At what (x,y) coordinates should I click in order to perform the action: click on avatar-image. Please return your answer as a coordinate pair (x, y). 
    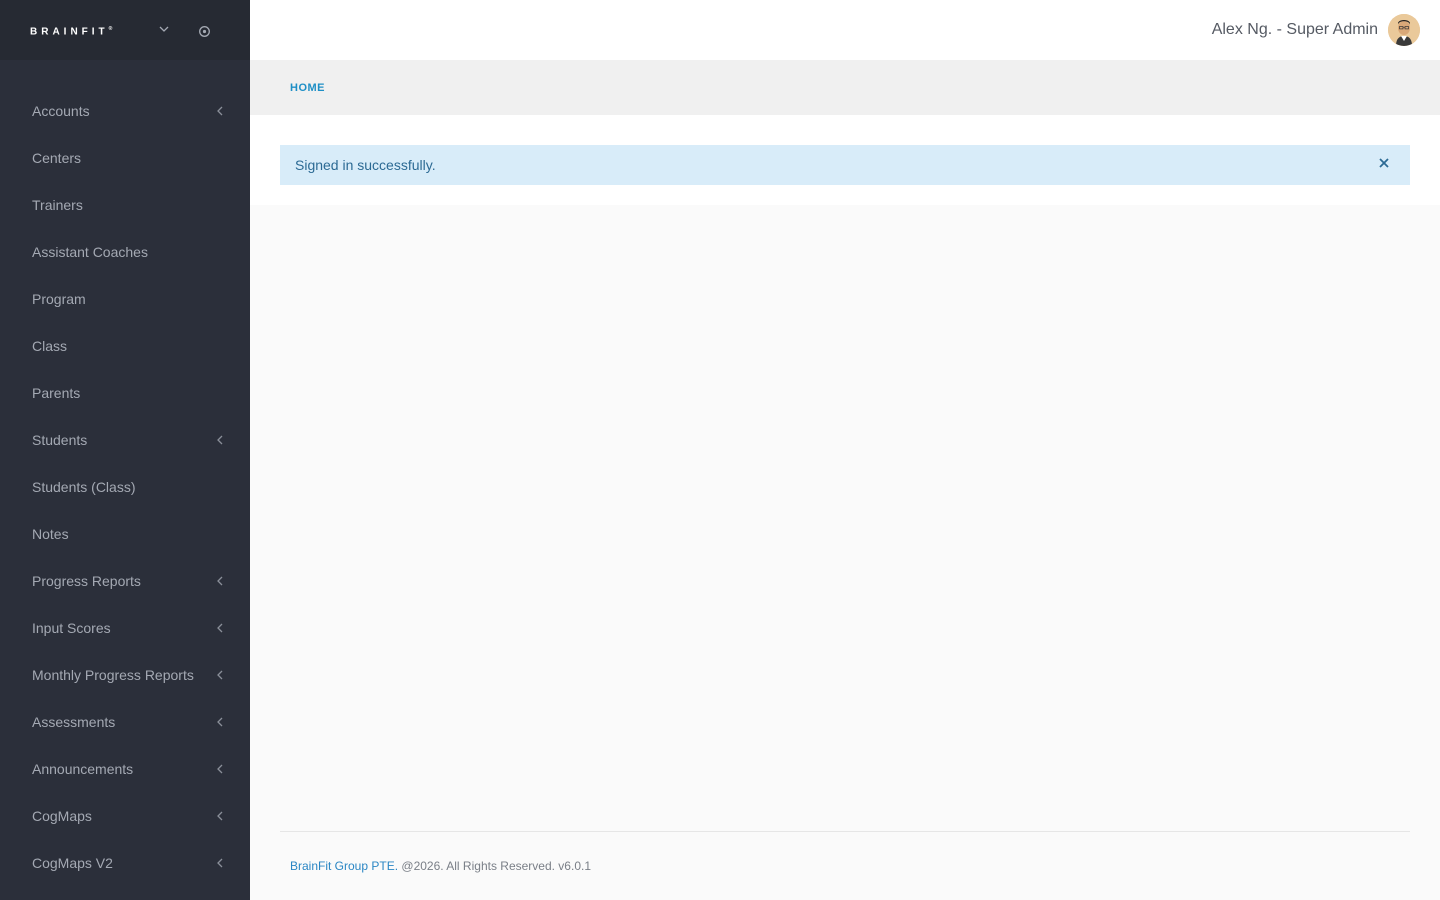
    Looking at the image, I should click on (1404, 30).